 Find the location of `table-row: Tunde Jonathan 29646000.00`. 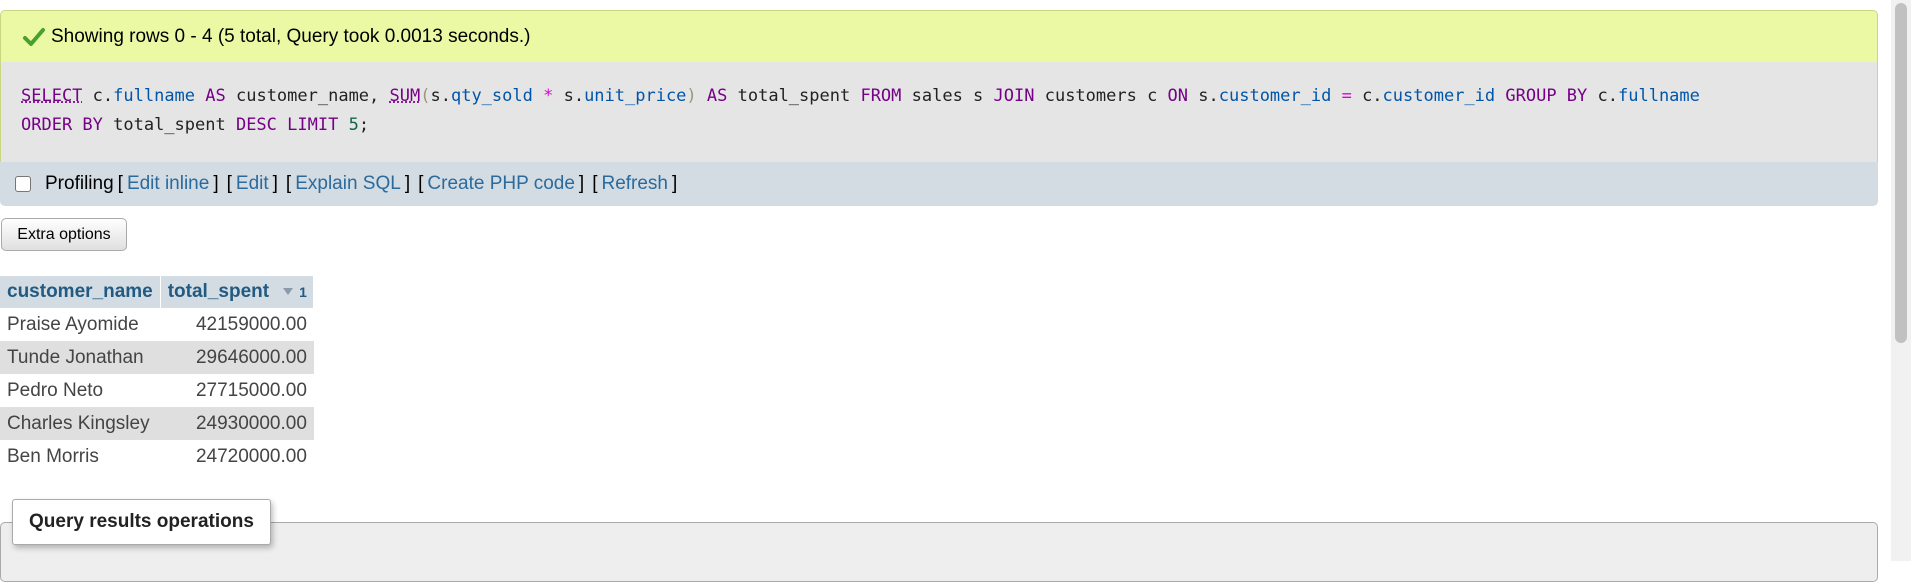

table-row: Tunde Jonathan 29646000.00 is located at coordinates (157, 357).